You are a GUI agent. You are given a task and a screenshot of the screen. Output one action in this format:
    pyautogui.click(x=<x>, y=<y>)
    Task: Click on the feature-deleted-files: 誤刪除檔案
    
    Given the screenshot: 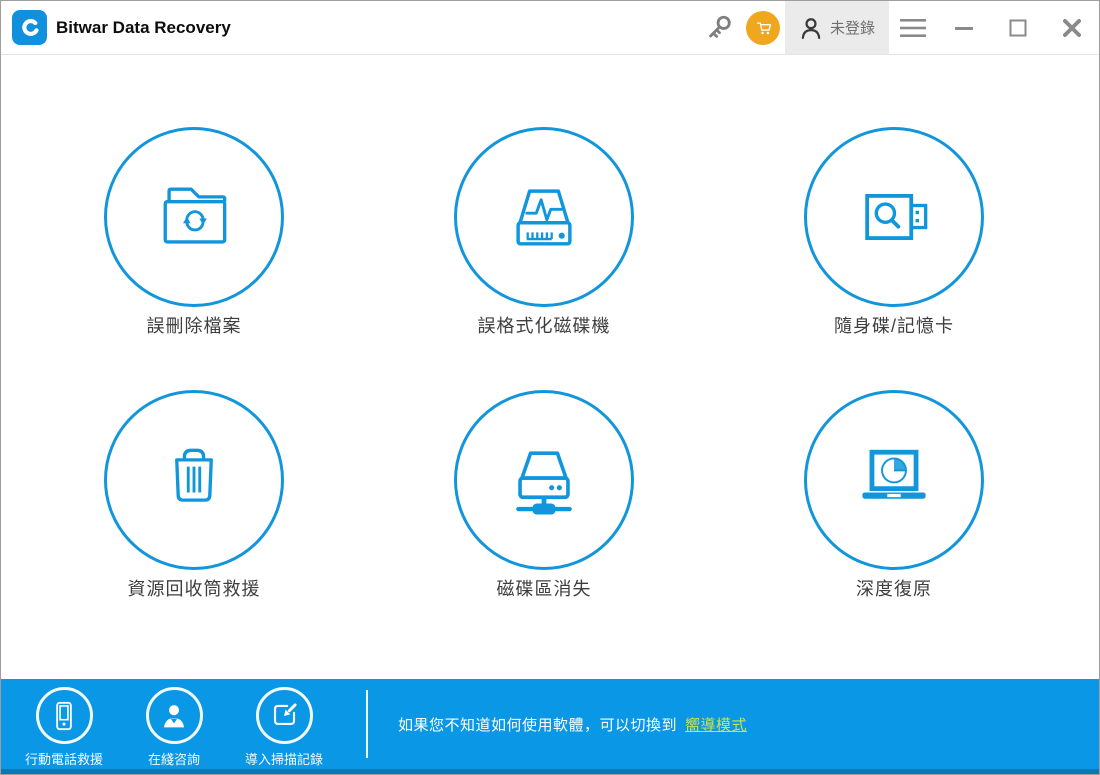 What is the action you would take?
    pyautogui.click(x=194, y=233)
    